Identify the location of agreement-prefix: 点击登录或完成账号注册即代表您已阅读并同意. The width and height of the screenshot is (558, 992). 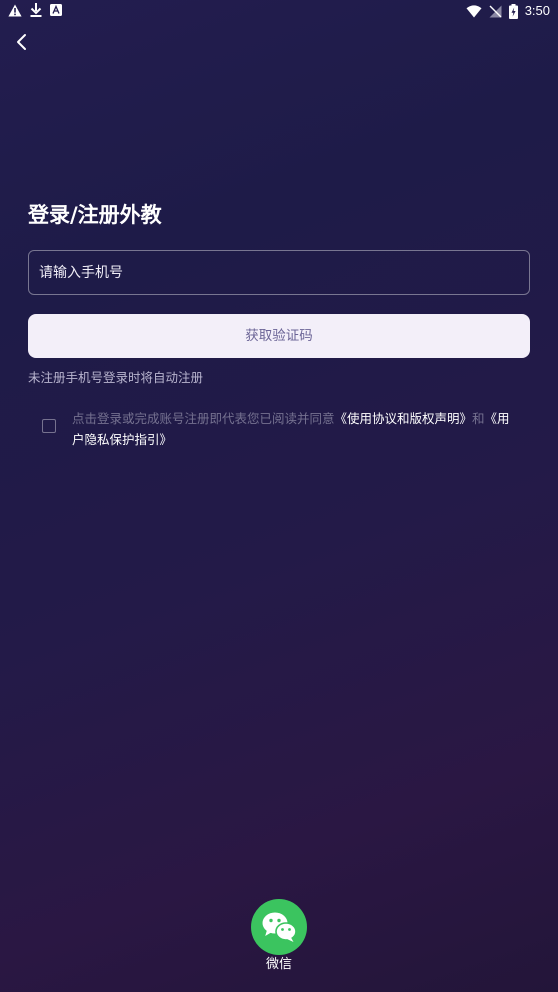
(203, 418).